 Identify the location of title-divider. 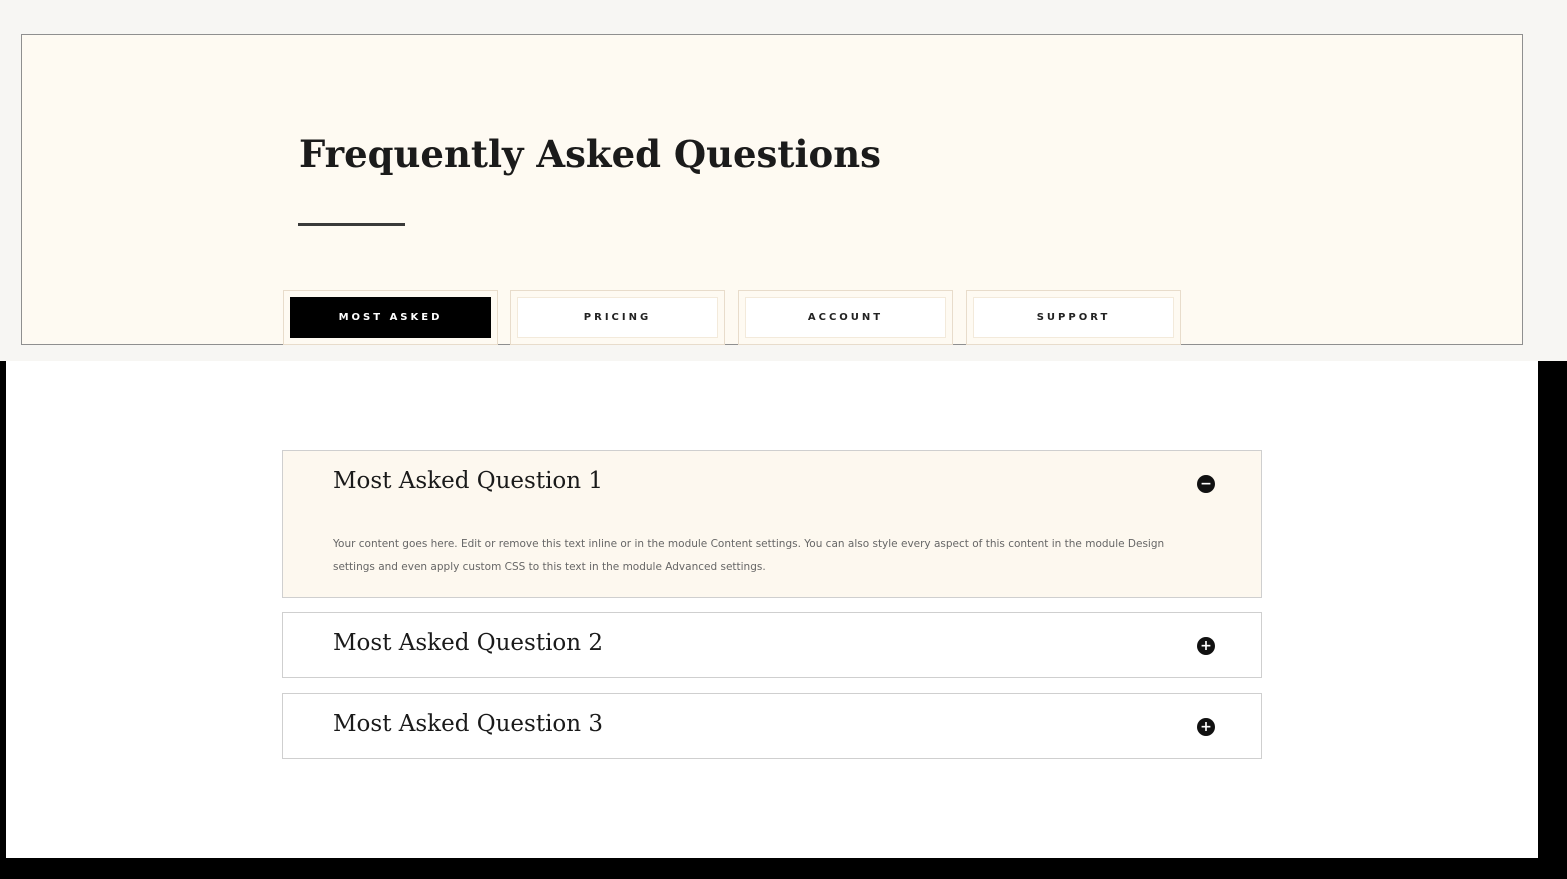
(351, 224).